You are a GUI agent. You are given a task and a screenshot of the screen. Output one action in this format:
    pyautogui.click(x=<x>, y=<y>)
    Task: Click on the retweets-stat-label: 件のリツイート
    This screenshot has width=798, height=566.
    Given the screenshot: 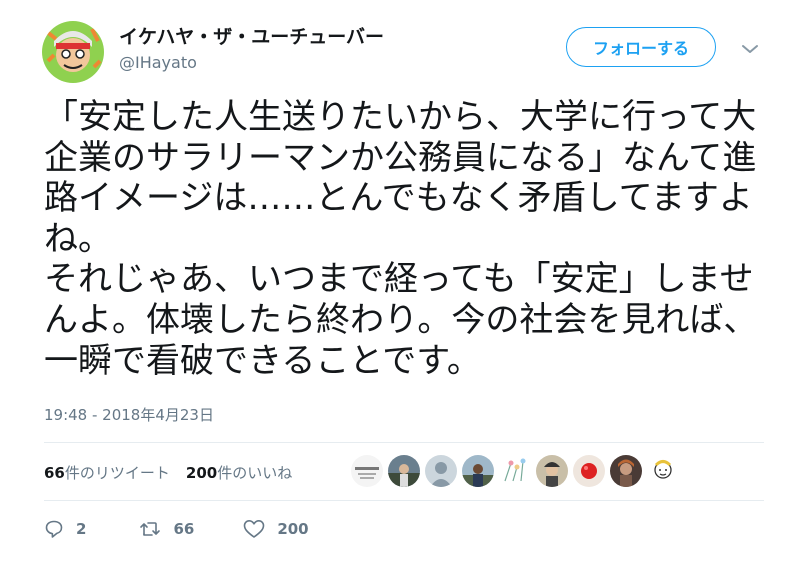 What is the action you would take?
    pyautogui.click(x=117, y=473)
    